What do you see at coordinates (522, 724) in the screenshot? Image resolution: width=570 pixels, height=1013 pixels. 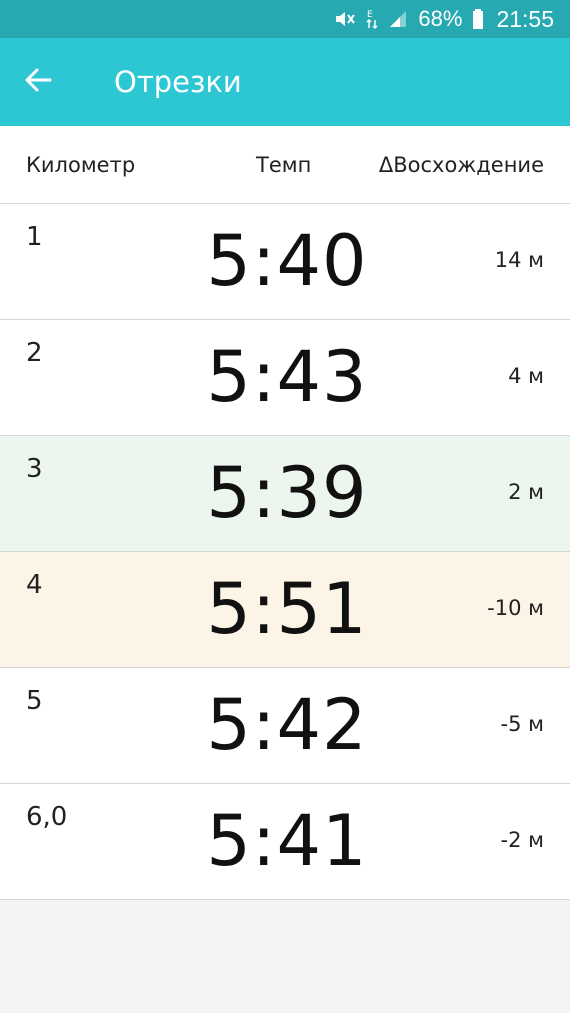 I see `split-elevation: -5 м` at bounding box center [522, 724].